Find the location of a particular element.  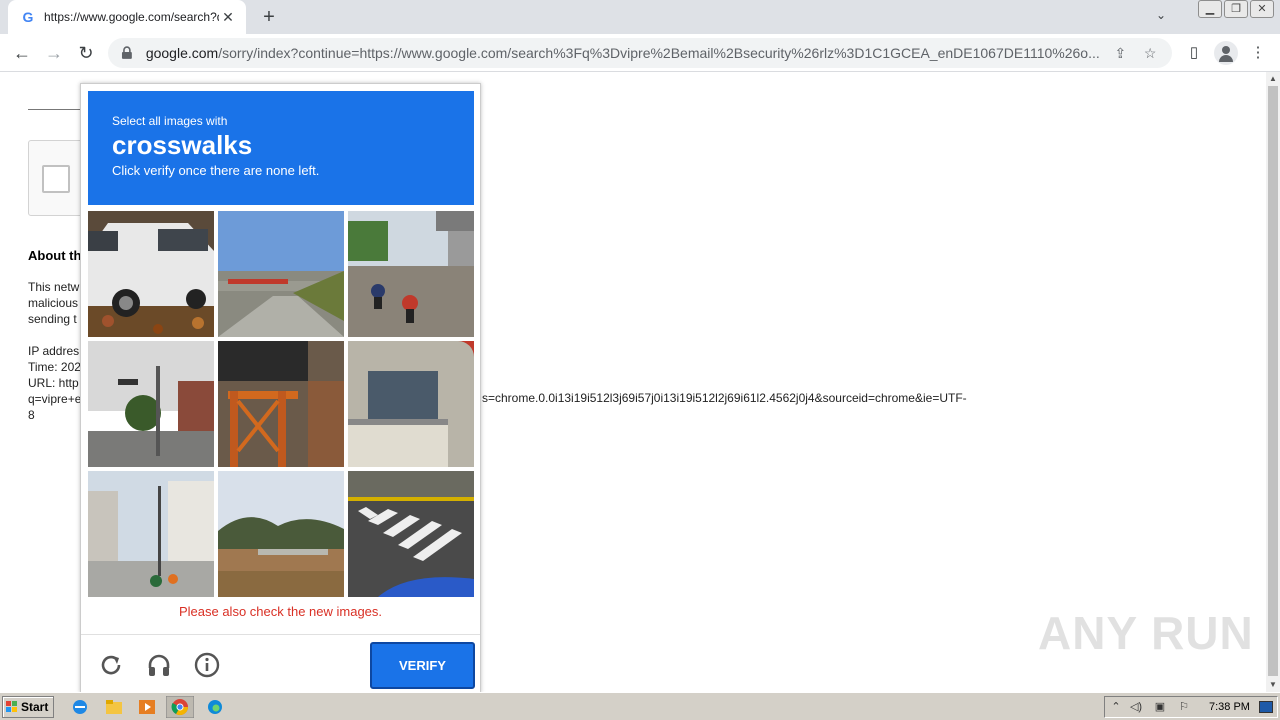

windows-taskbar: Start ⌃ ◁) ▣ ⚐ 7:38 PM is located at coordinates (640, 706).